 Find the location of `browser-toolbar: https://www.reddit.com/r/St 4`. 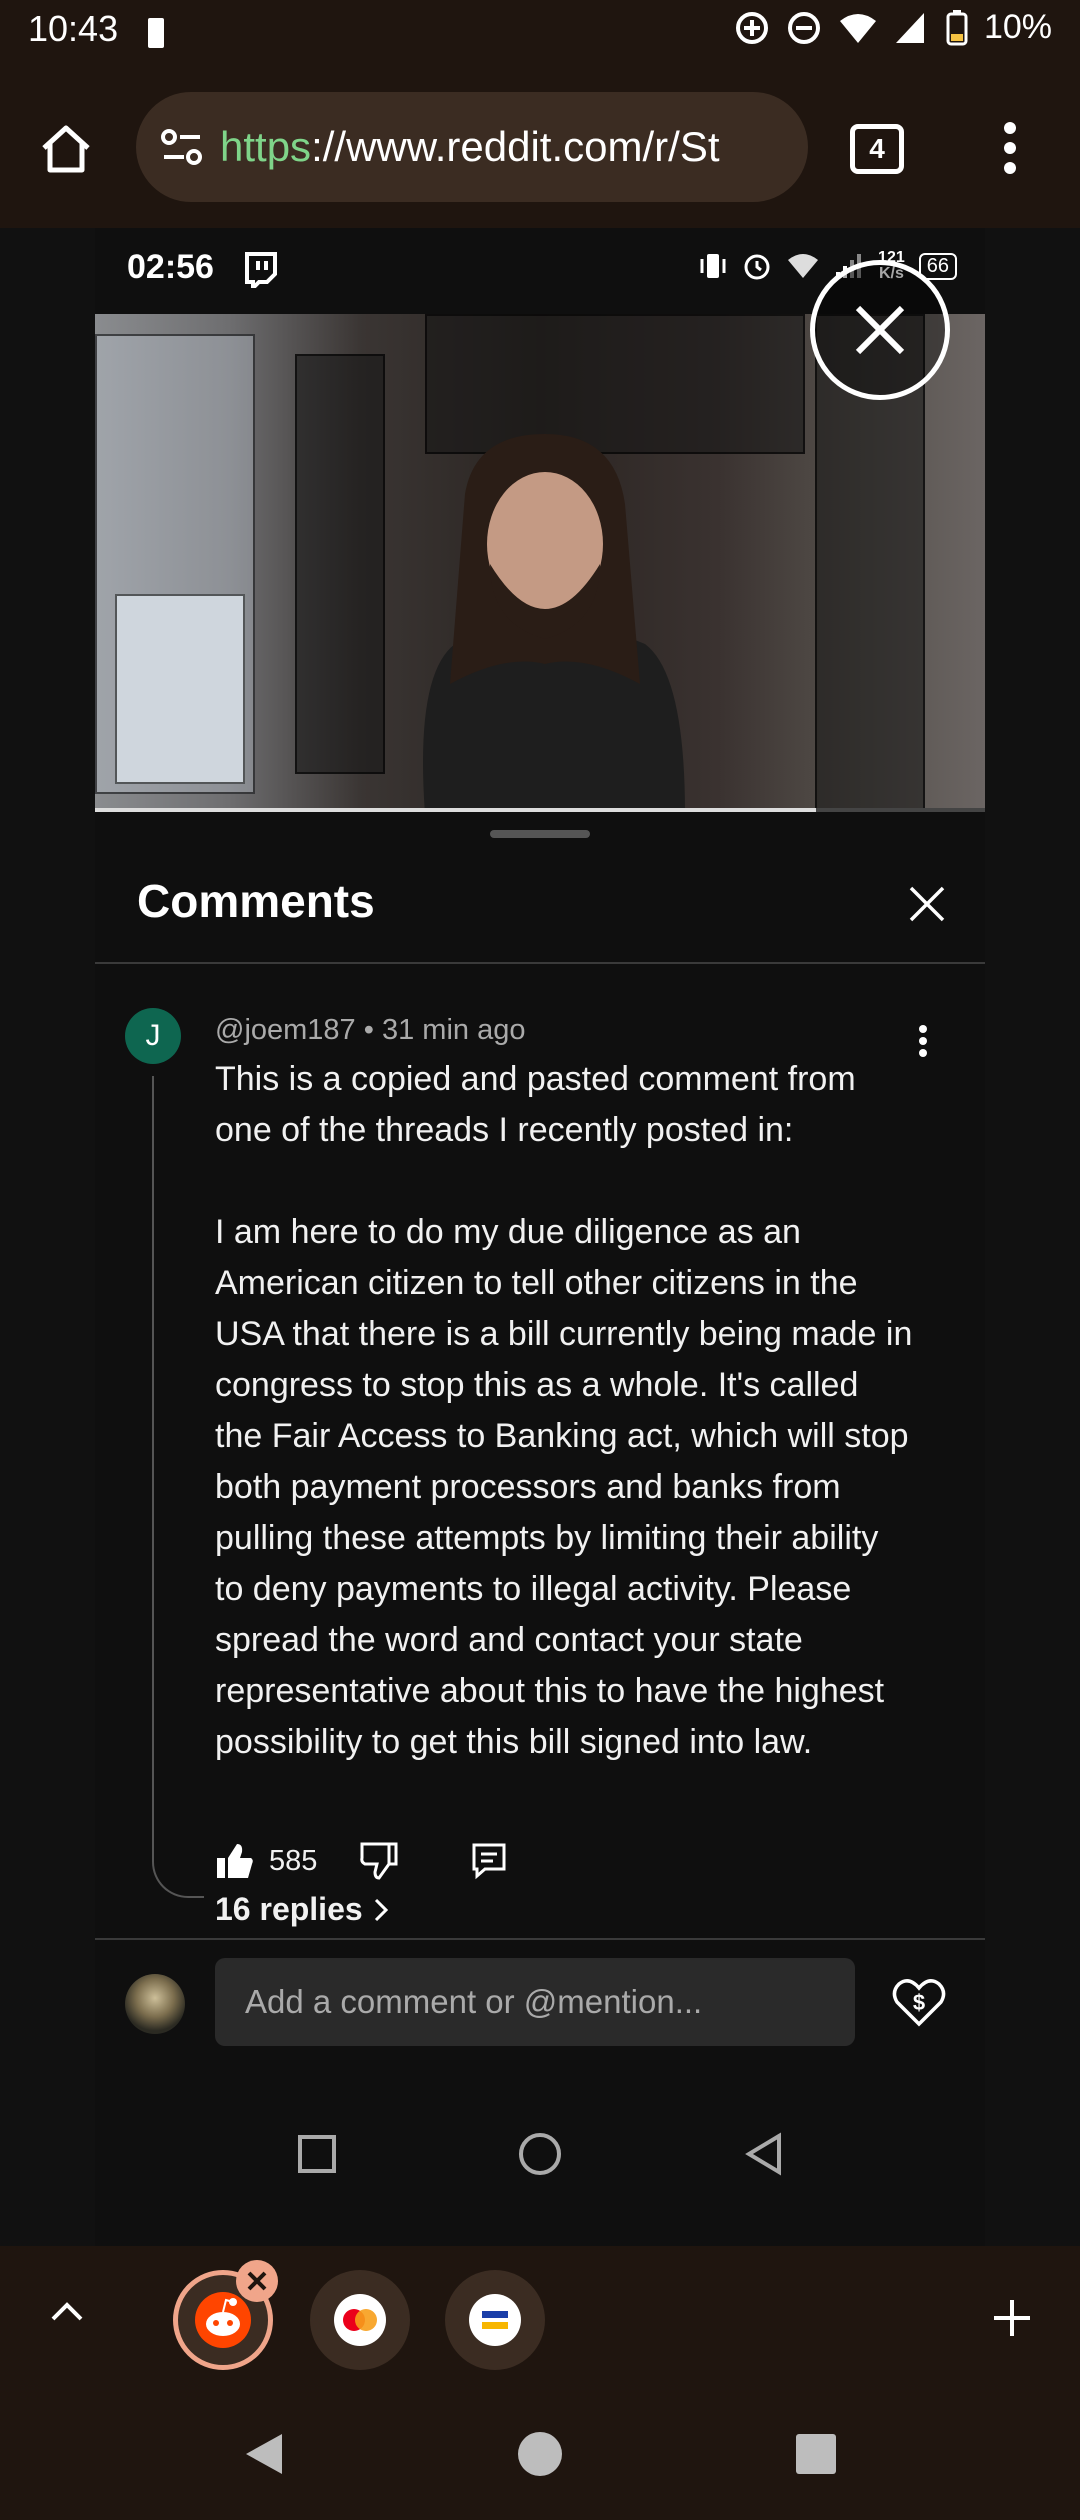

browser-toolbar: https://www.reddit.com/r/St 4 is located at coordinates (540, 147).